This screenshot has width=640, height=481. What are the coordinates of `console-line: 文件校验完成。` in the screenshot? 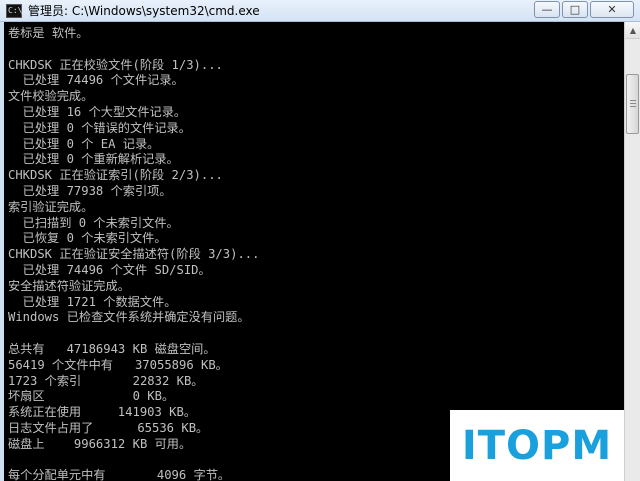 It's located at (51, 96).